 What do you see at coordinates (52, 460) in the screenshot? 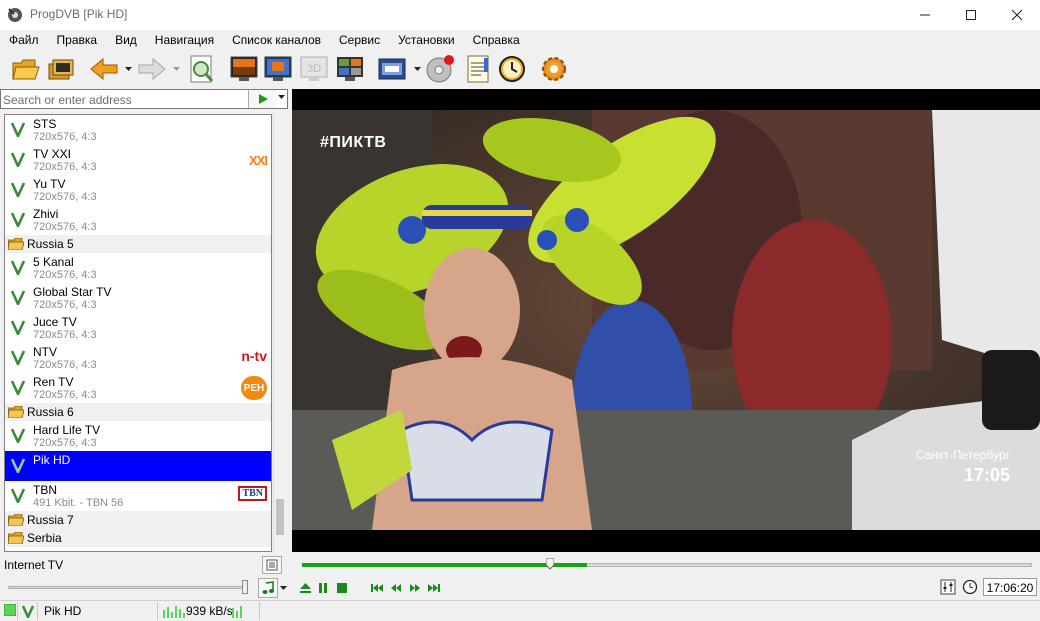
I see `channel-name: Pik HD` at bounding box center [52, 460].